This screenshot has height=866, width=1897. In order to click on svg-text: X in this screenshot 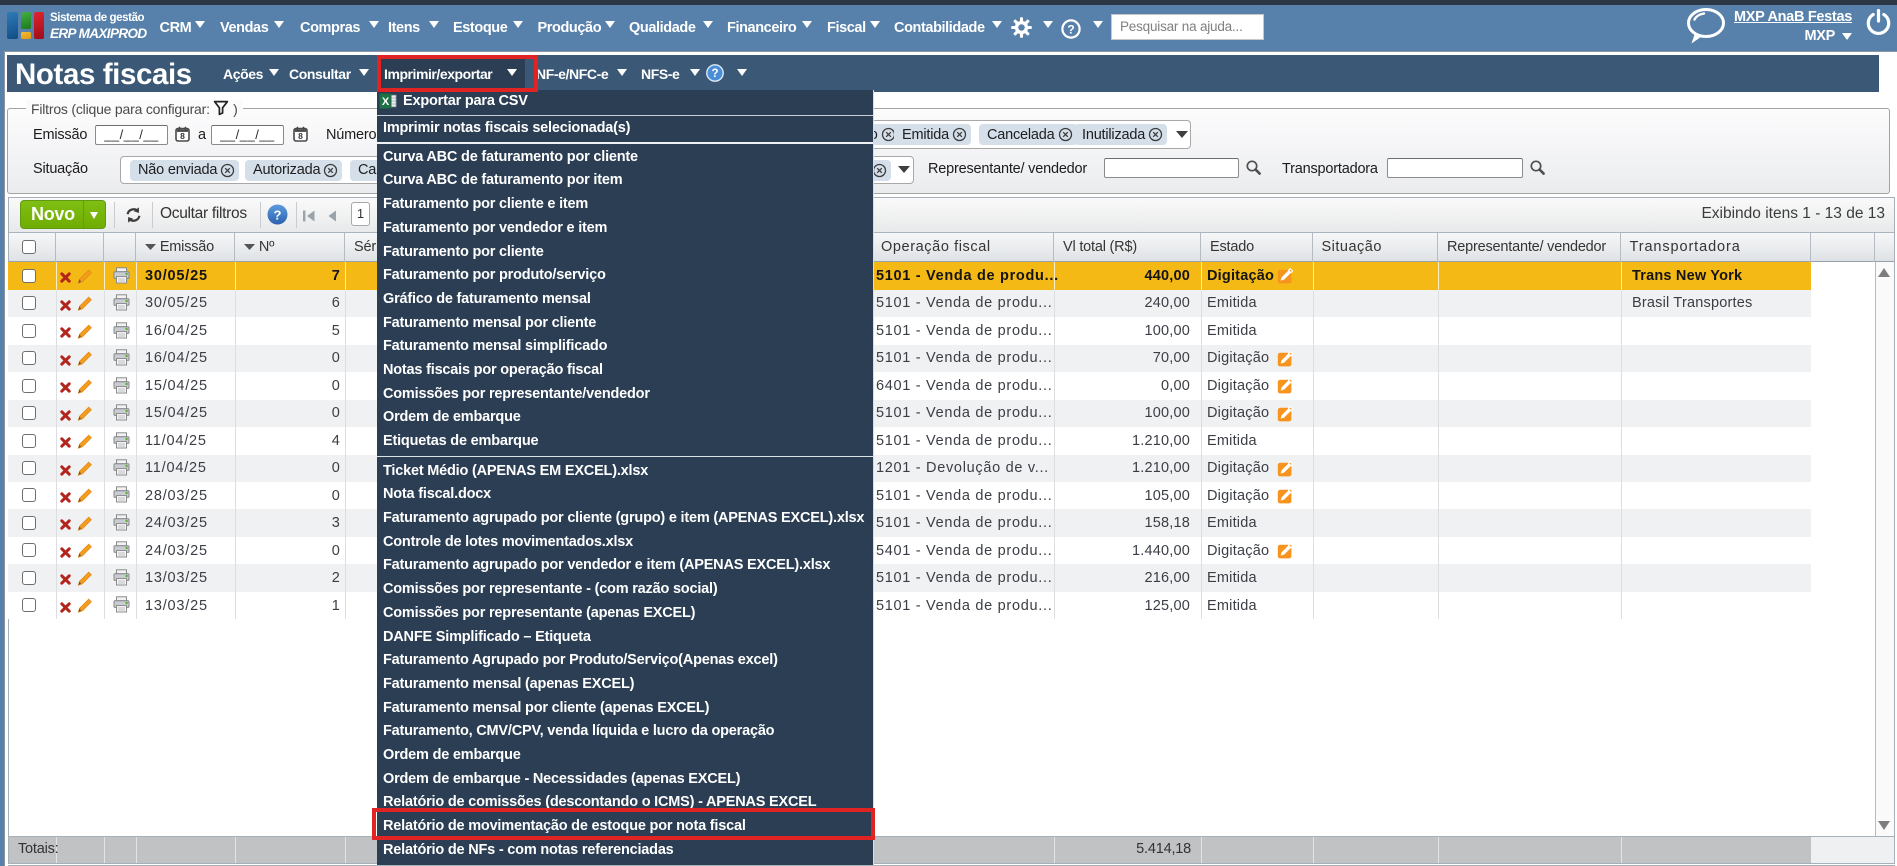, I will do `click(386, 102)`.